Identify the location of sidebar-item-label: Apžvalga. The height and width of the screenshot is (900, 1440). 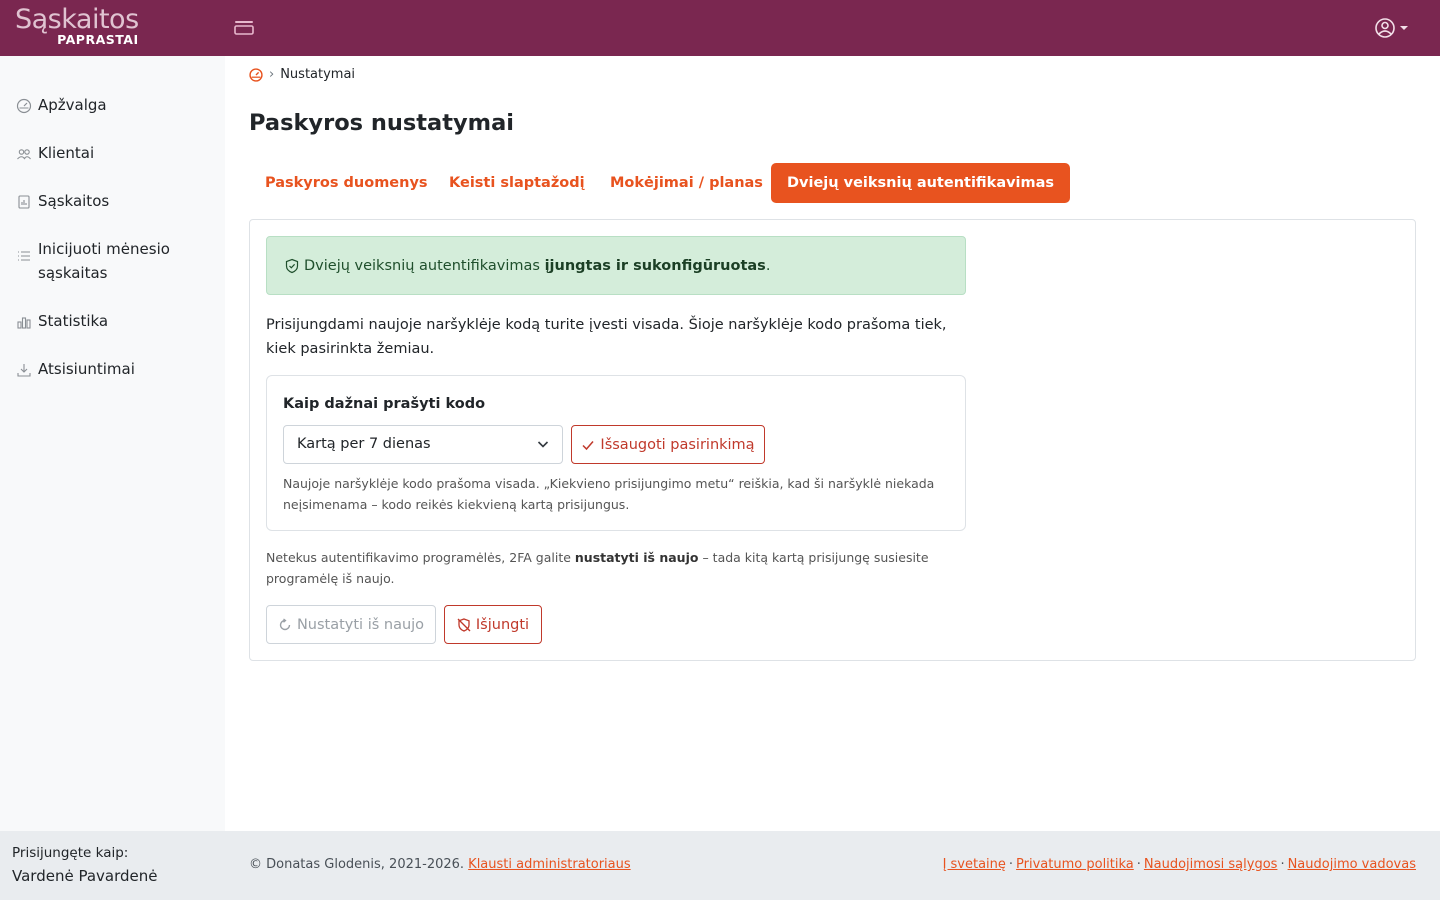
(72, 105).